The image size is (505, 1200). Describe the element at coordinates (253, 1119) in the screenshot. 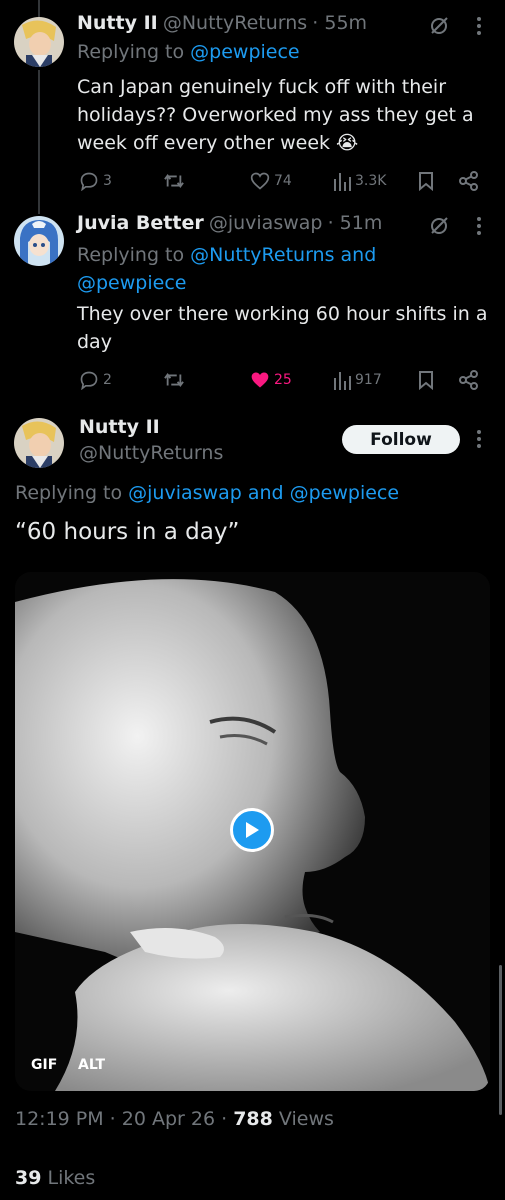

I see `views-count: 788` at that location.